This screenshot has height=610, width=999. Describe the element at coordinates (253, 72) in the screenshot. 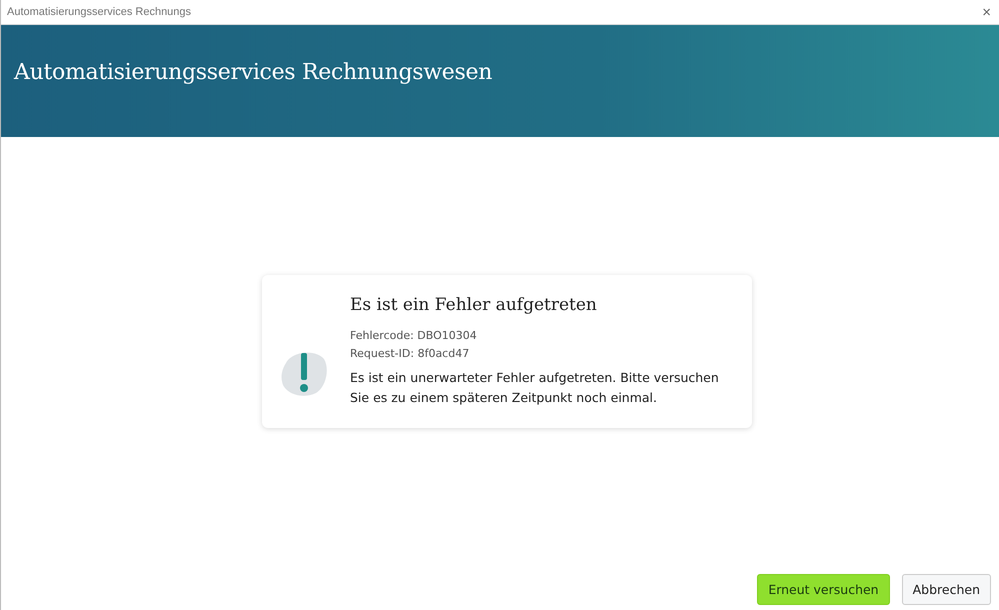

I see `app-title: Automatisierungsservices Rechnungswesen` at that location.